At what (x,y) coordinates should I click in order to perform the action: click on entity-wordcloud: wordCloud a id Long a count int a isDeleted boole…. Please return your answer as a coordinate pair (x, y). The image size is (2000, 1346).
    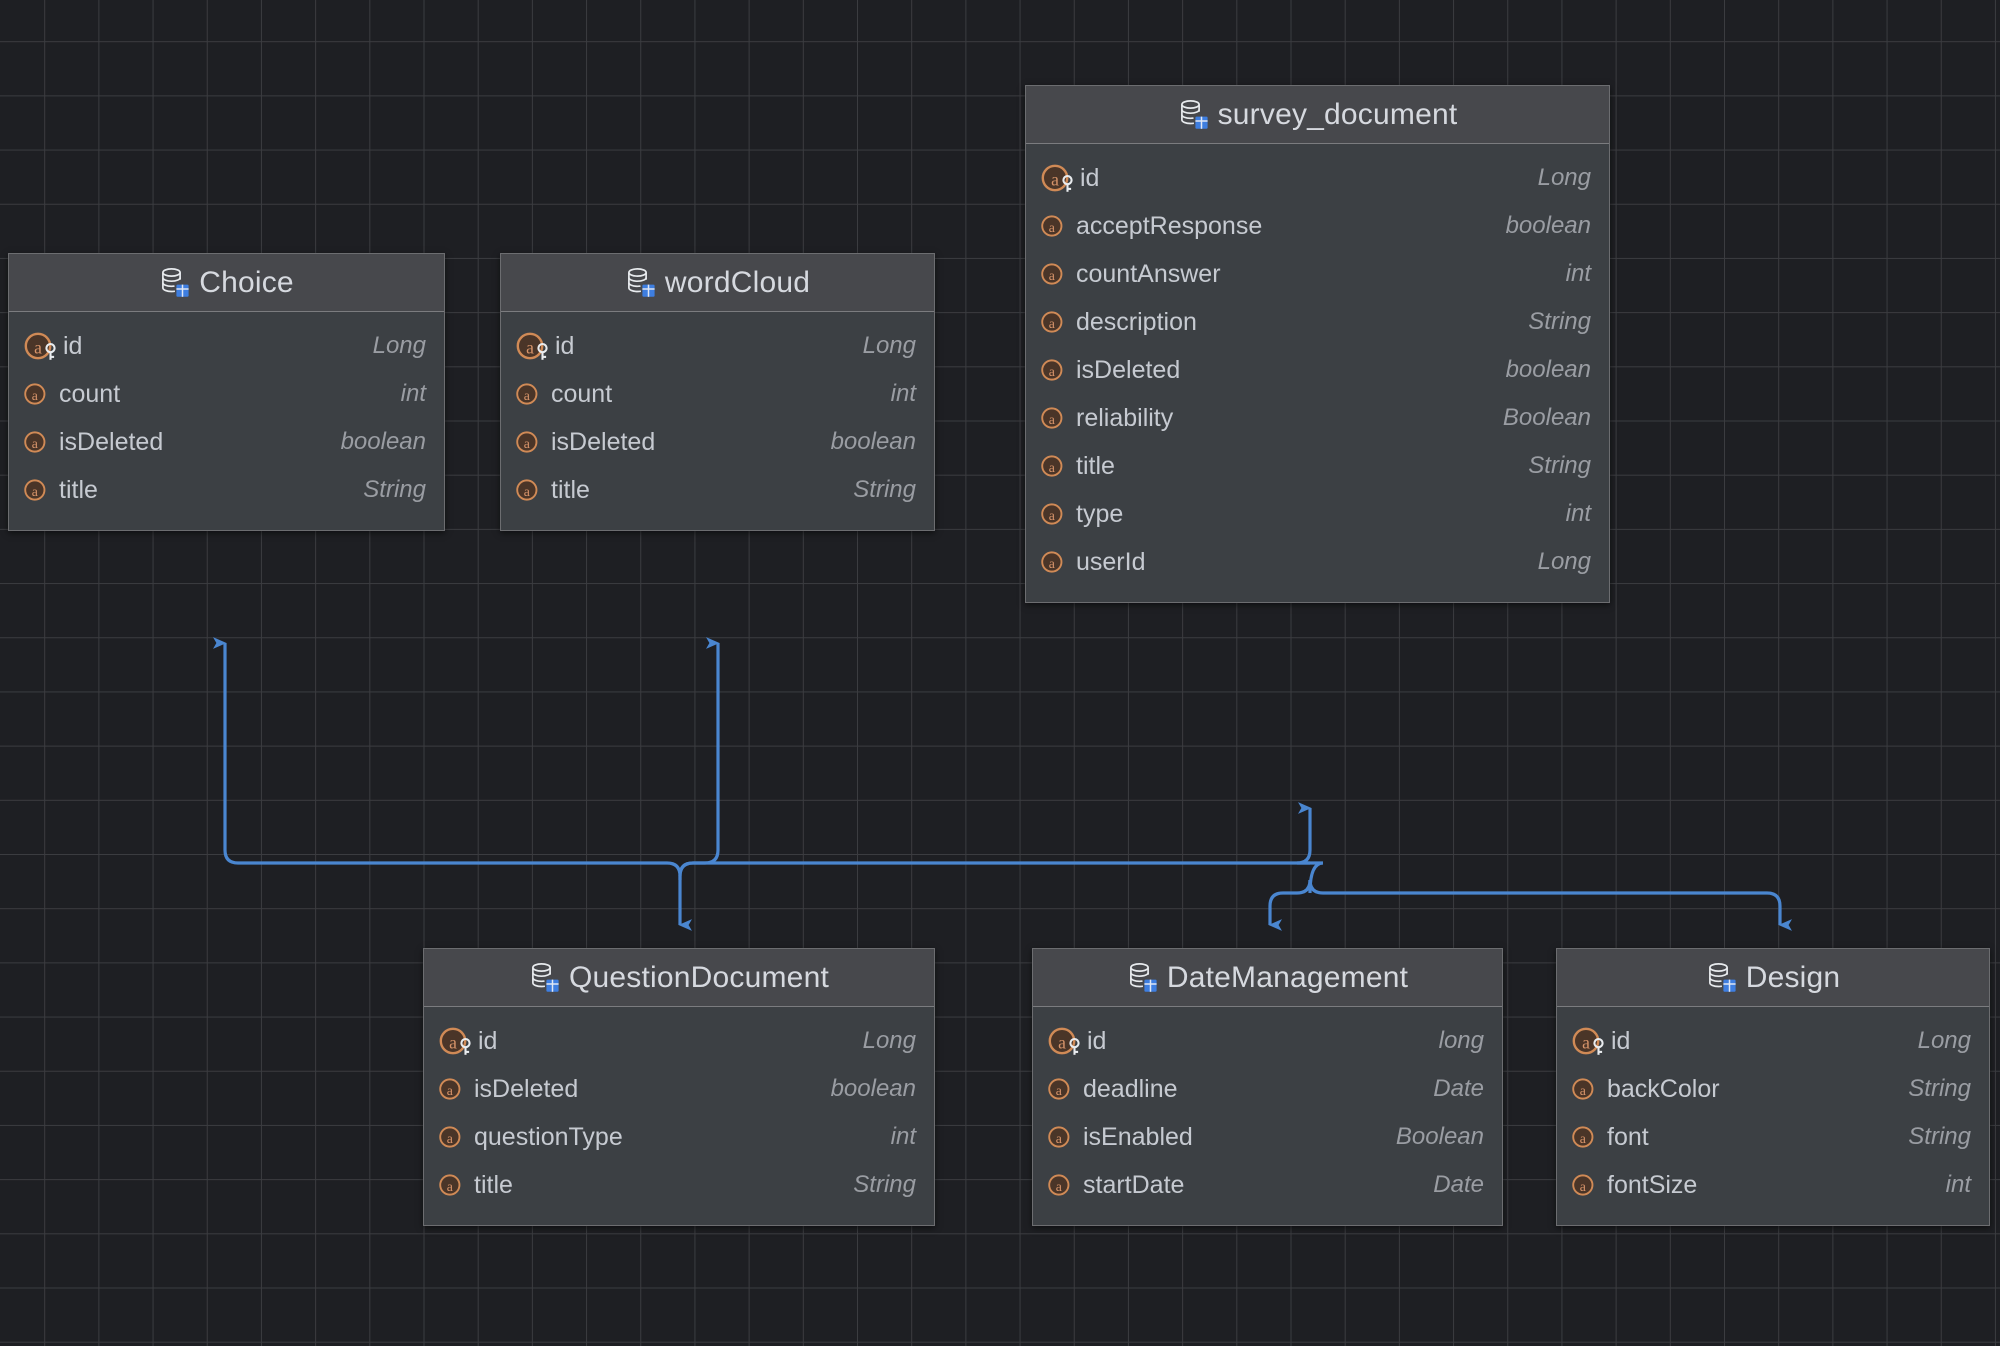
    Looking at the image, I should click on (717, 392).